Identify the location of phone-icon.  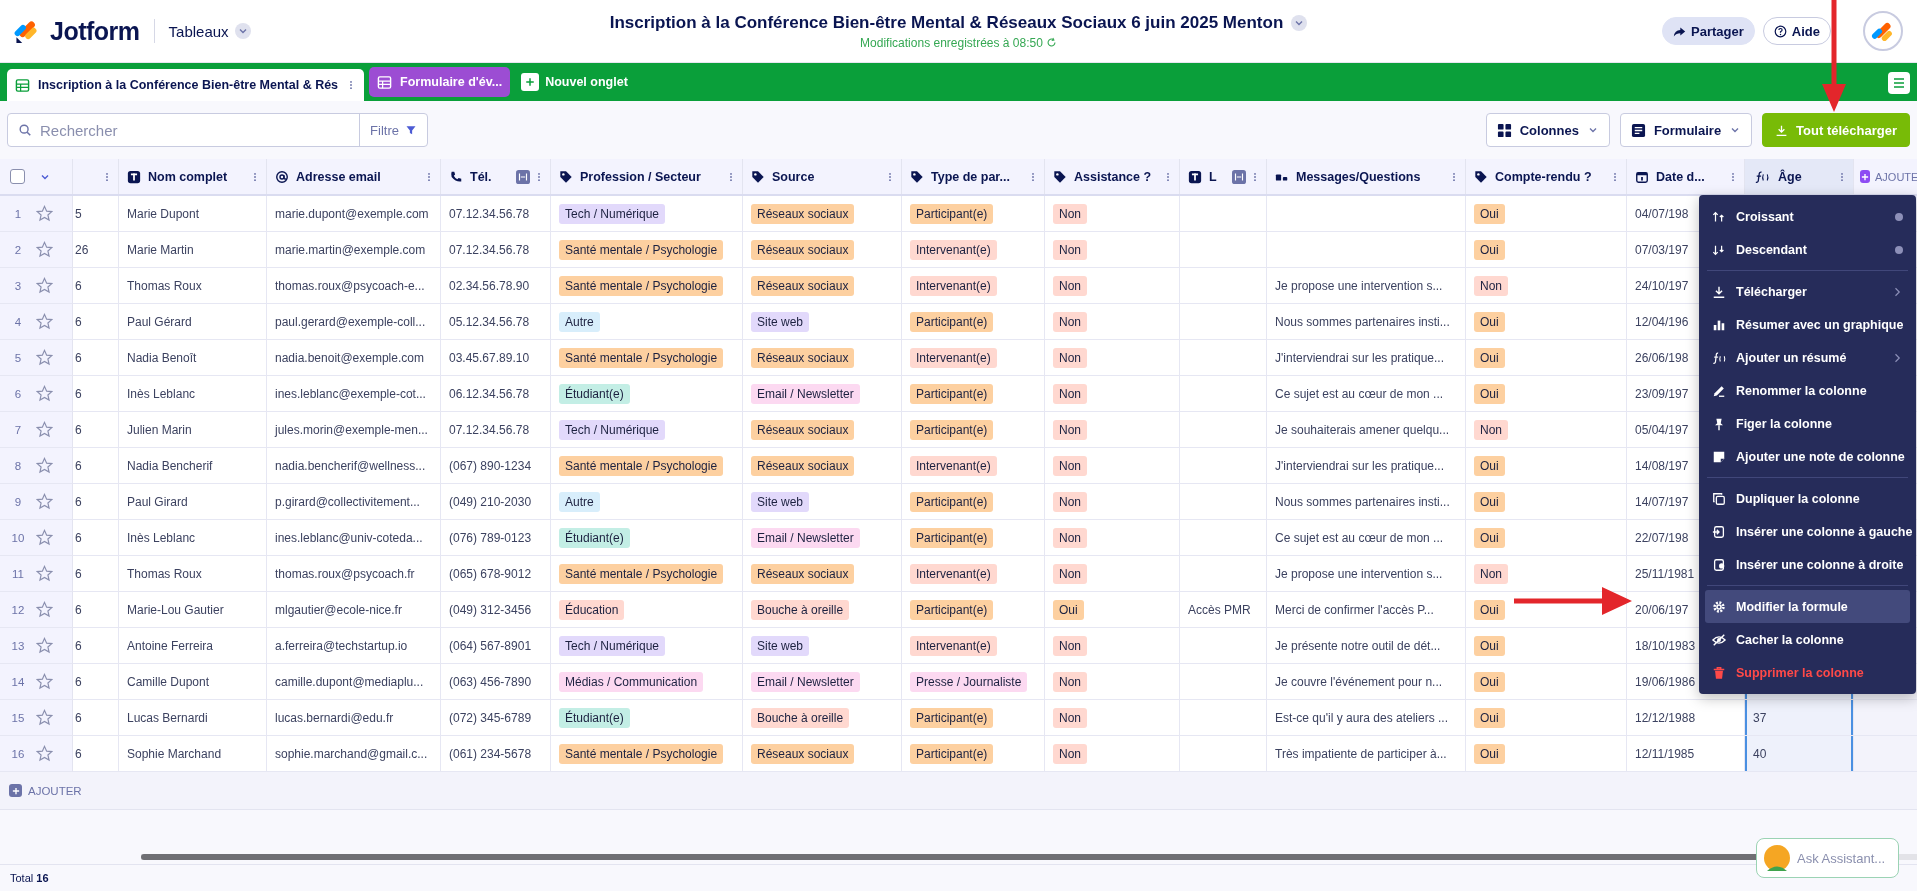
(456, 176).